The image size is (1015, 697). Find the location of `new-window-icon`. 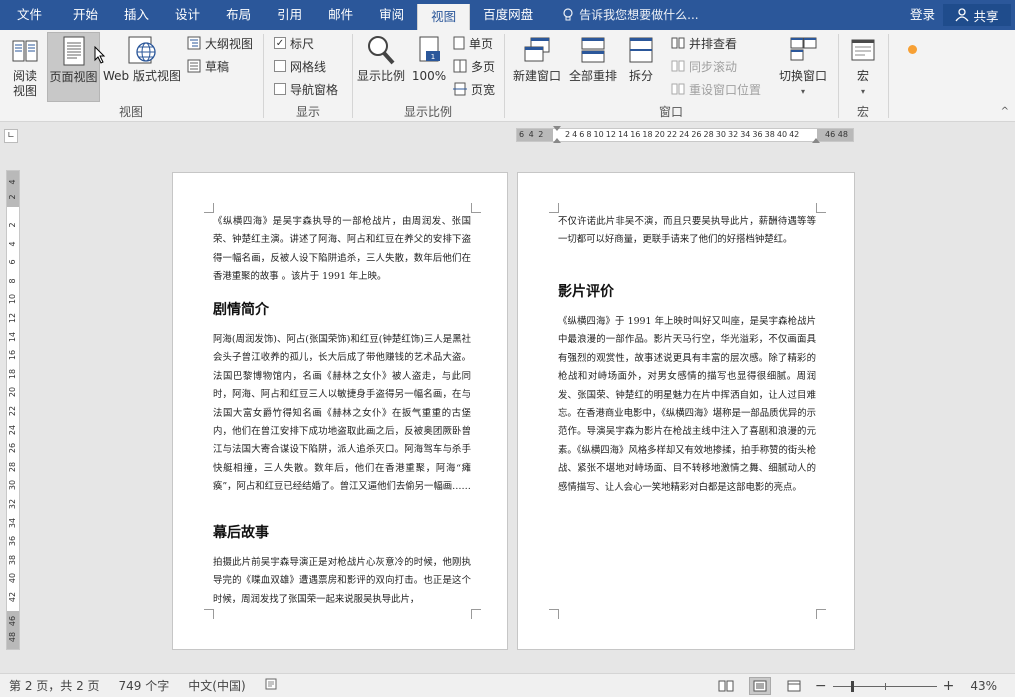

new-window-icon is located at coordinates (537, 50).